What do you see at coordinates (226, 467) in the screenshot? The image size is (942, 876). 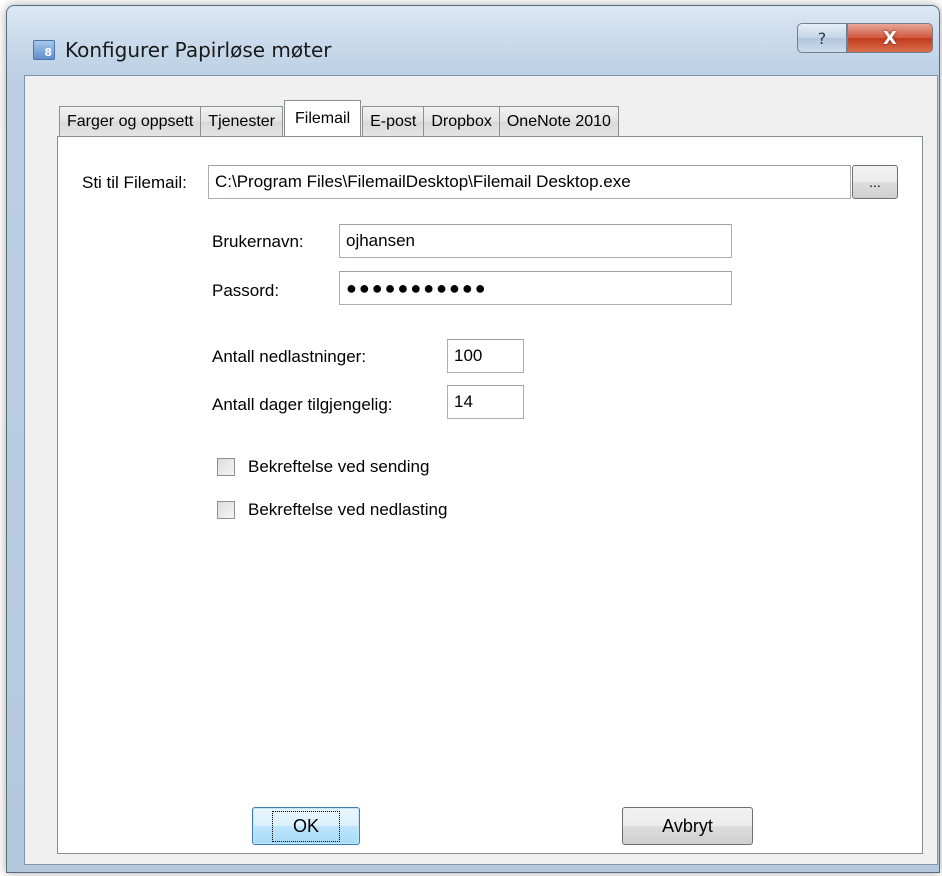 I see `confirm-send-checkbox` at bounding box center [226, 467].